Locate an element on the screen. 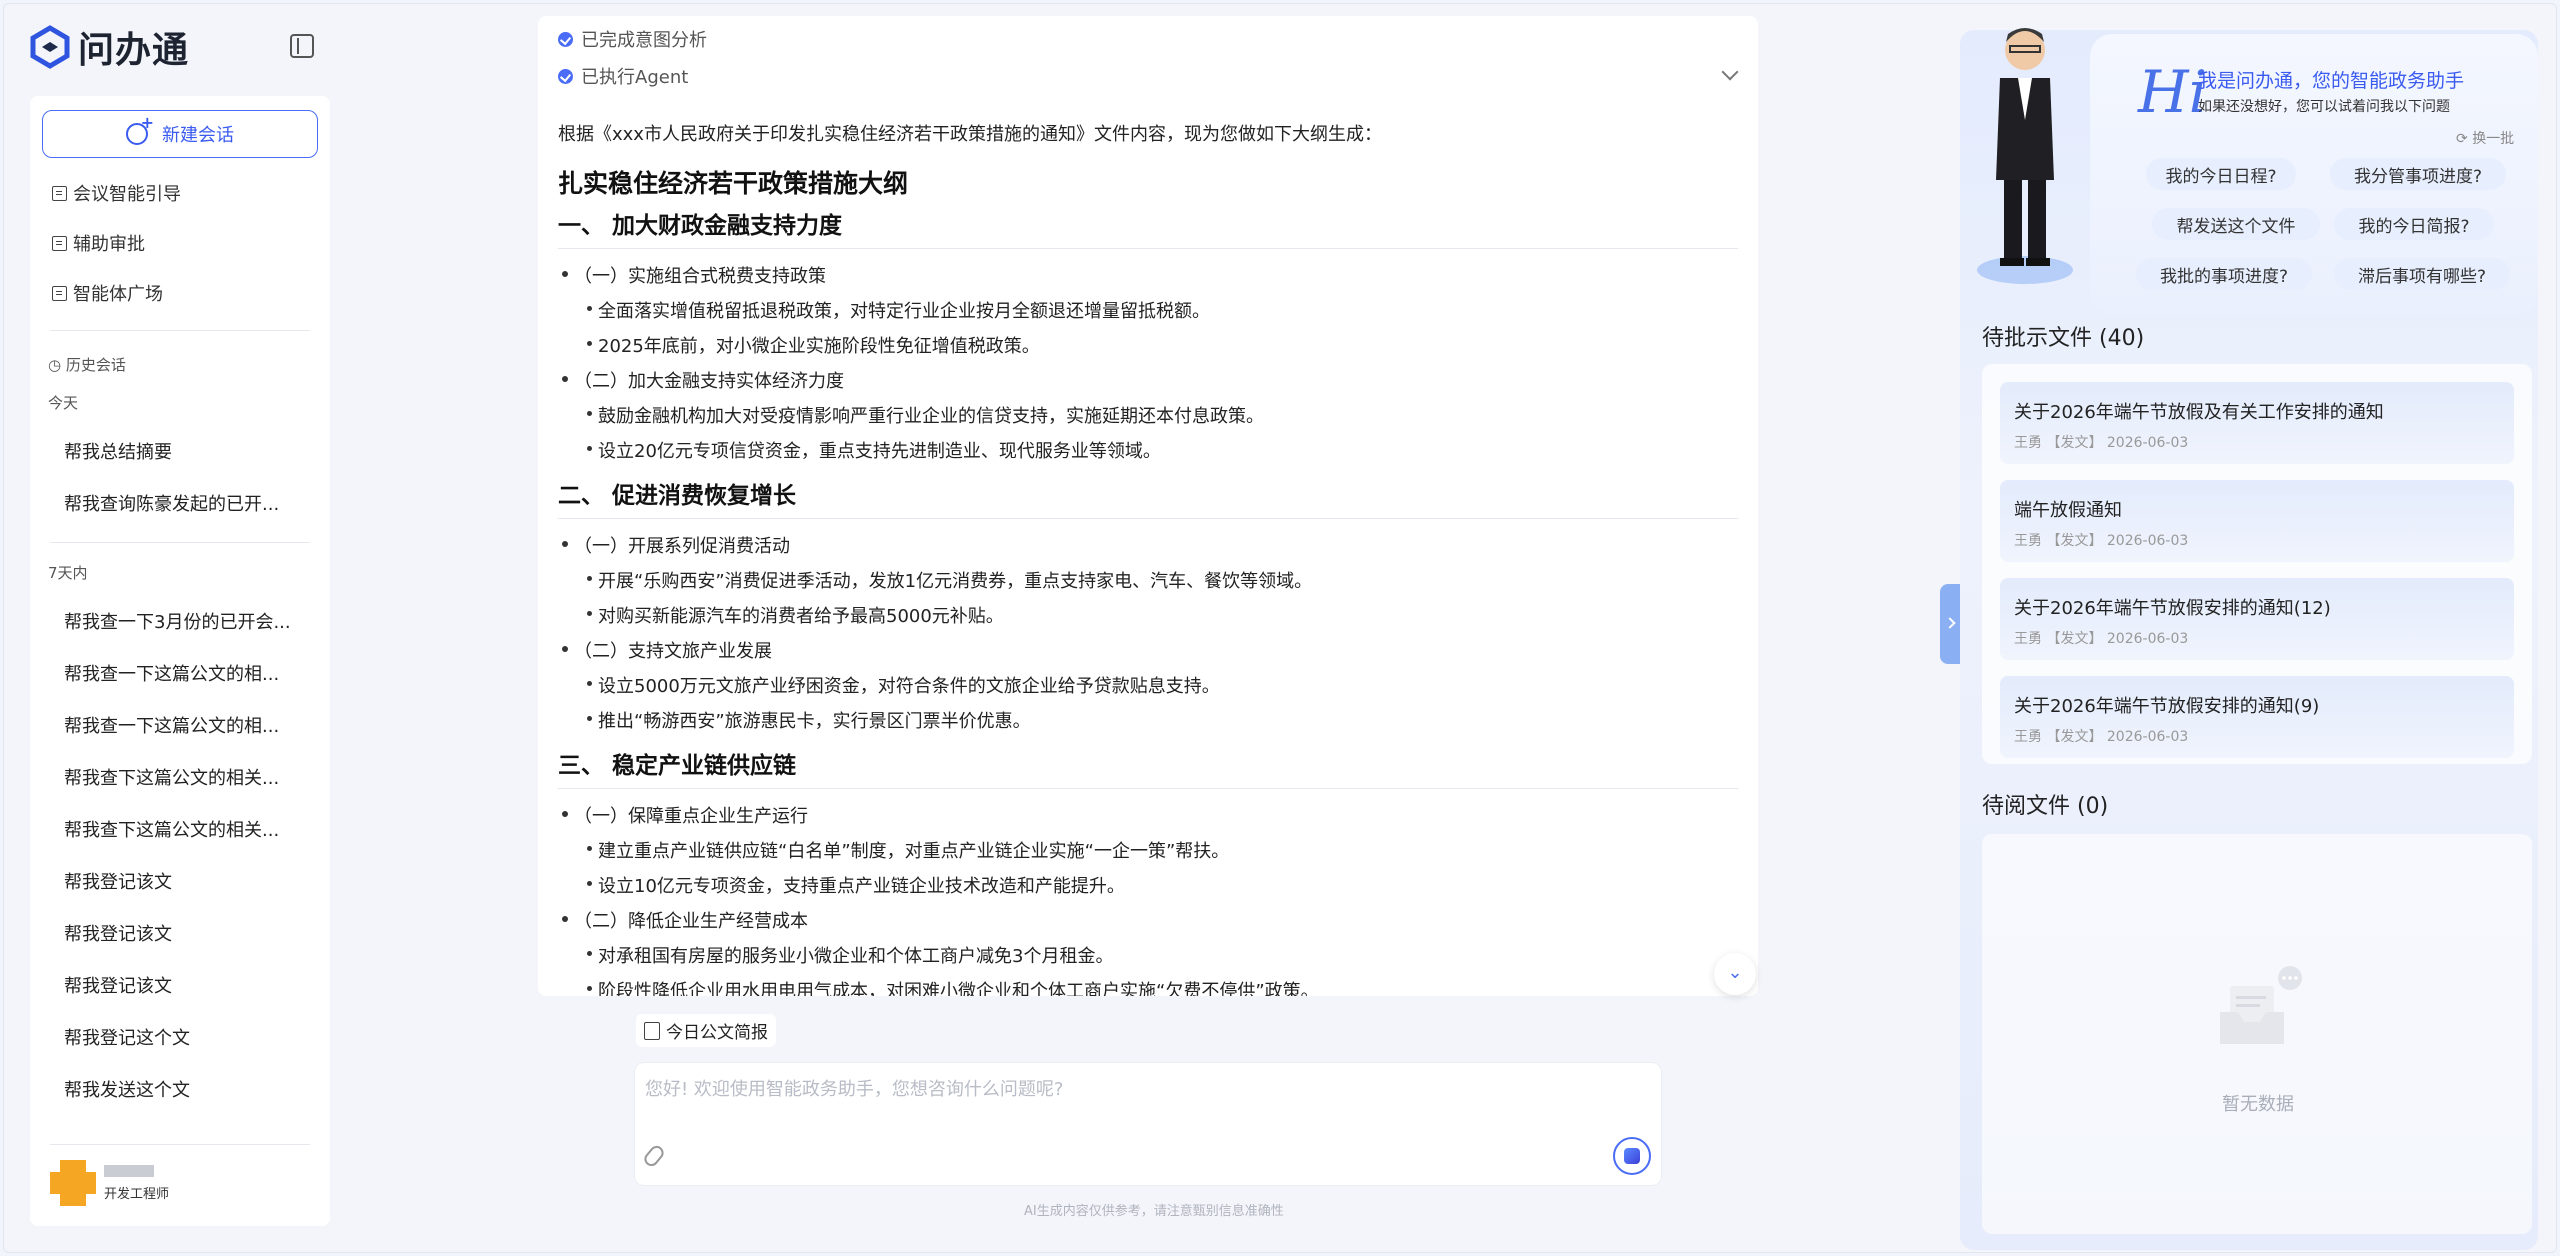 This screenshot has height=1256, width=2560. daily-brief-chip: 今日公文简报 is located at coordinates (706, 1030).